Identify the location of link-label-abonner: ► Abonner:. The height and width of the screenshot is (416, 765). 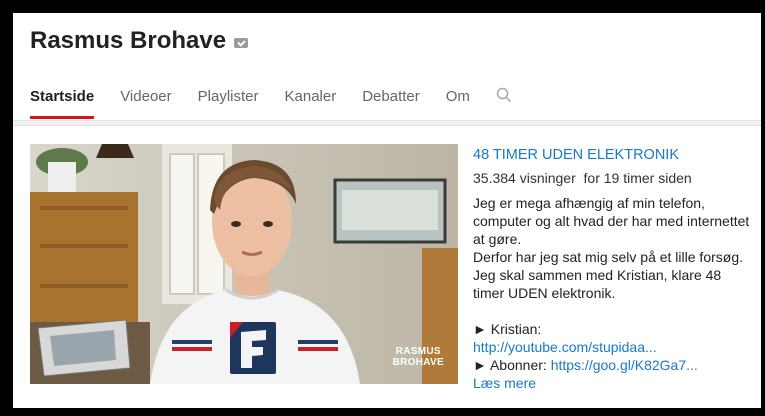
(510, 365).